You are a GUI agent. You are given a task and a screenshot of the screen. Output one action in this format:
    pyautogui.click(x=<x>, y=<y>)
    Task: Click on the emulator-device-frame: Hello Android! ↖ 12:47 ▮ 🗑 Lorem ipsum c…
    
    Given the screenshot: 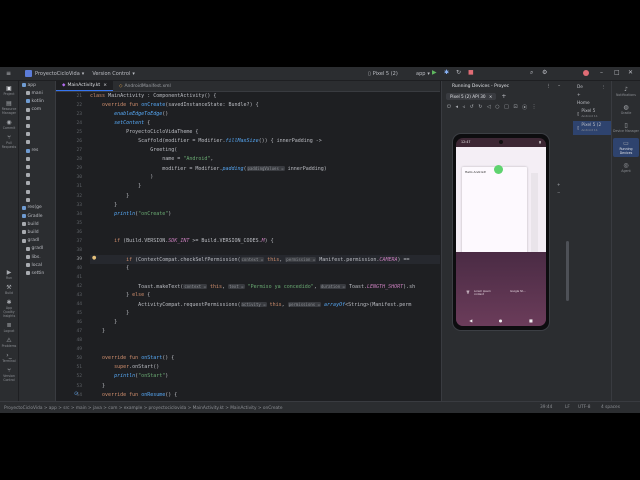 What is the action you would take?
    pyautogui.click(x=501, y=232)
    